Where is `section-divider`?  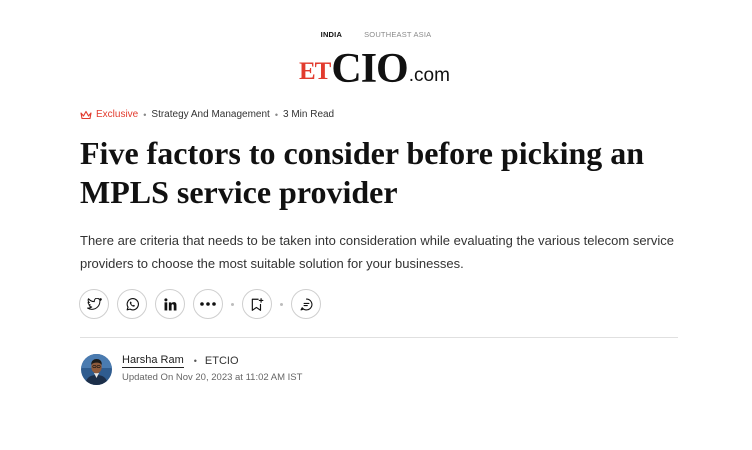
section-divider is located at coordinates (379, 337).